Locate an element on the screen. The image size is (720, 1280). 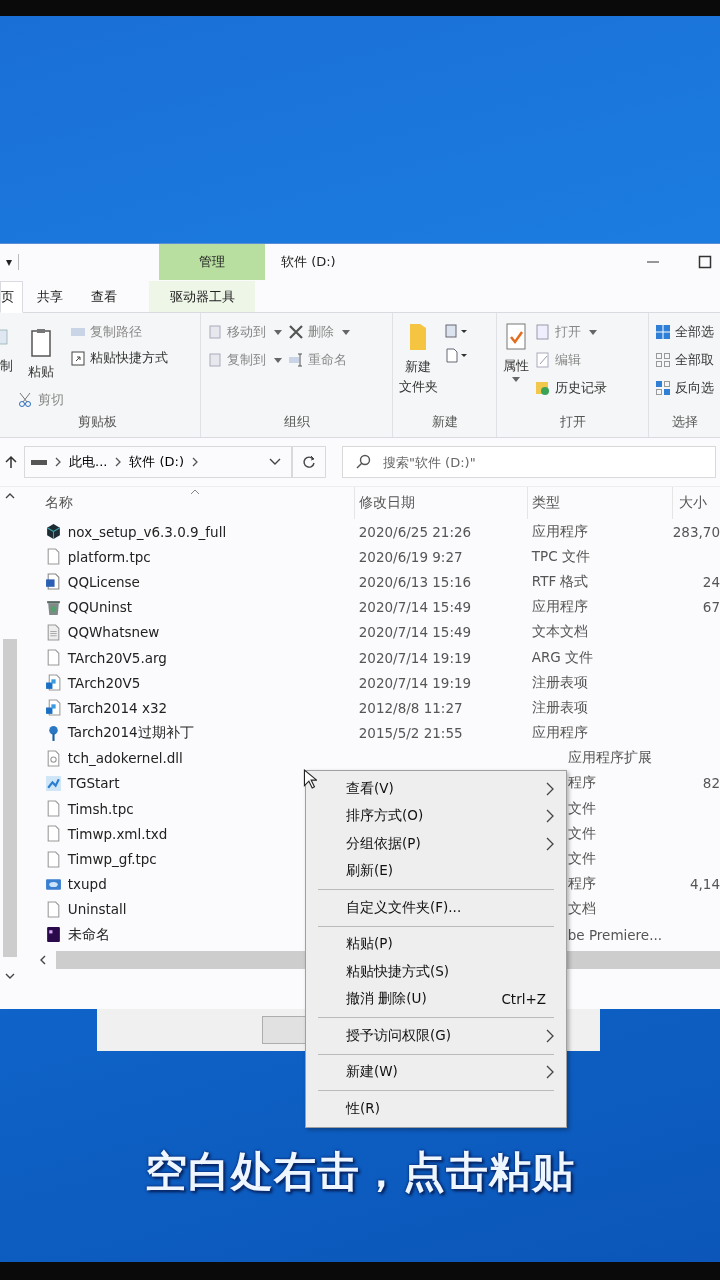
group-label: 剪贴板 is located at coordinates (97, 422).